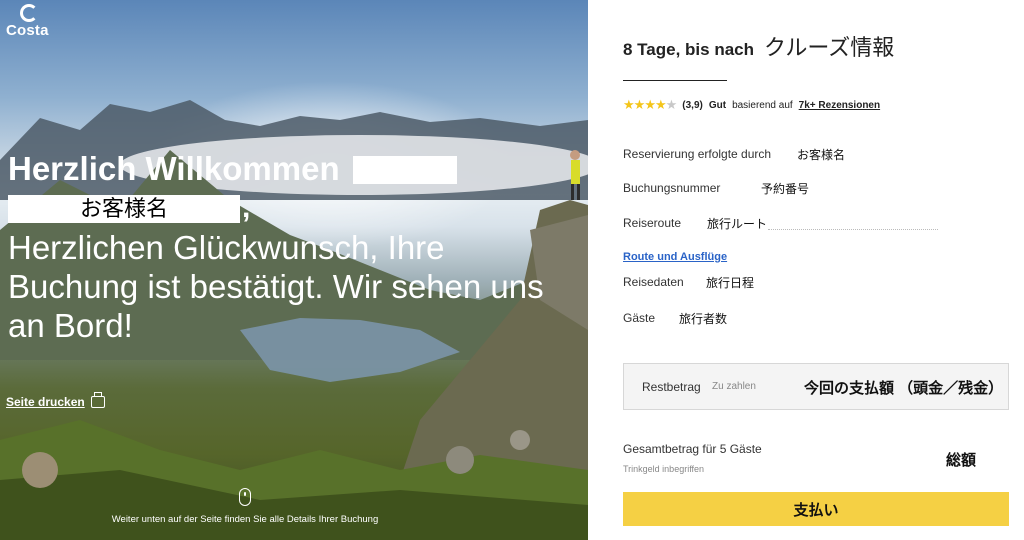  What do you see at coordinates (45, 402) in the screenshot?
I see `print-label: Seite drucken` at bounding box center [45, 402].